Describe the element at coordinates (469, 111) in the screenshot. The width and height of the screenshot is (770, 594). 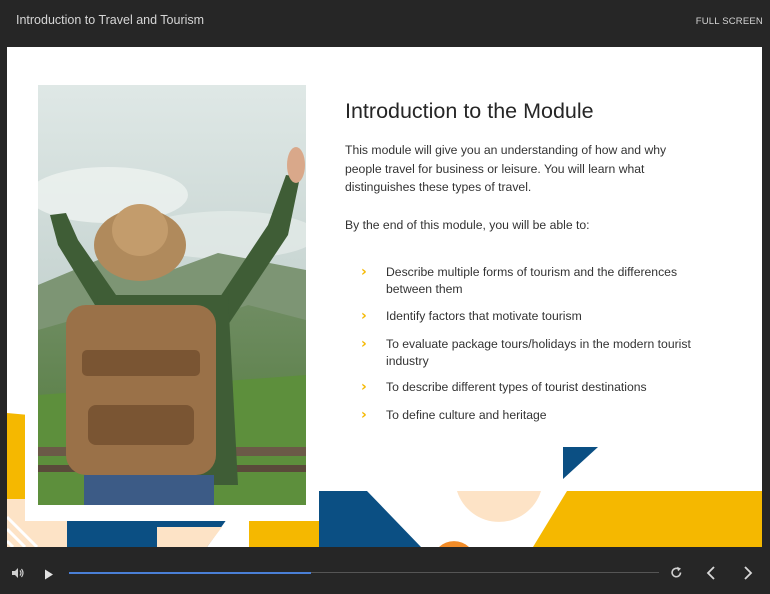
I see `slide-heading: Introduction to the Module` at that location.